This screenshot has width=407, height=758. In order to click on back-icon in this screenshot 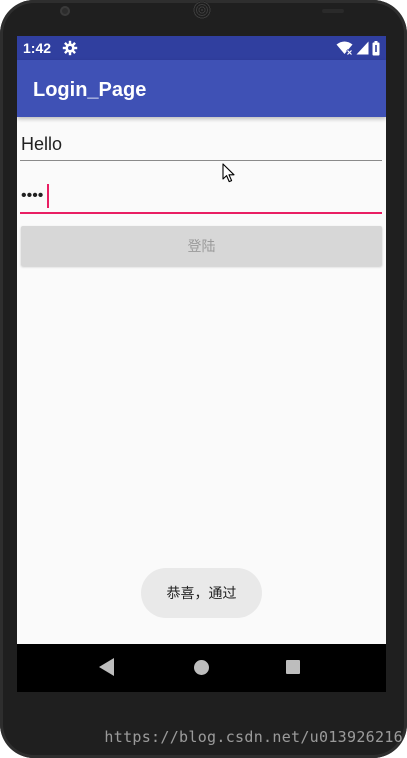, I will do `click(106, 667)`.